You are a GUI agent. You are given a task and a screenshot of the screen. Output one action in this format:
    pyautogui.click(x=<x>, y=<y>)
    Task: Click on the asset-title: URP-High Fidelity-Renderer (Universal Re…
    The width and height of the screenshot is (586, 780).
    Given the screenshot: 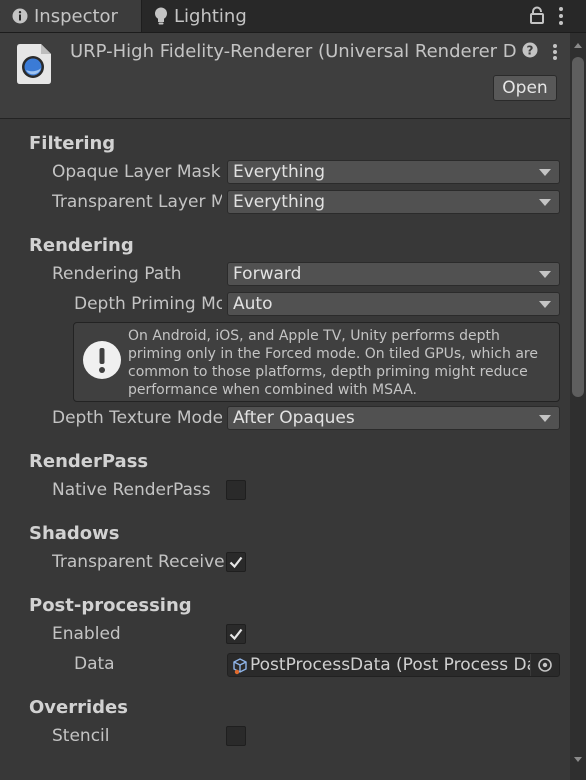 What is the action you would take?
    pyautogui.click(x=293, y=51)
    